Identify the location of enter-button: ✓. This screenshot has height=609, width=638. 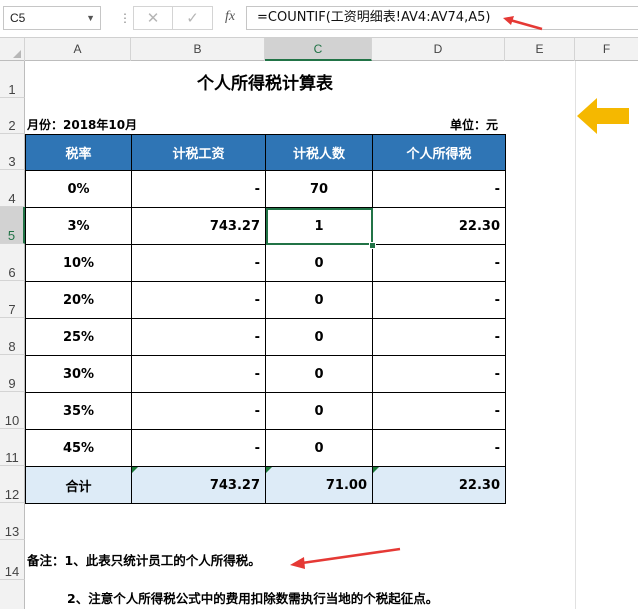
(193, 18).